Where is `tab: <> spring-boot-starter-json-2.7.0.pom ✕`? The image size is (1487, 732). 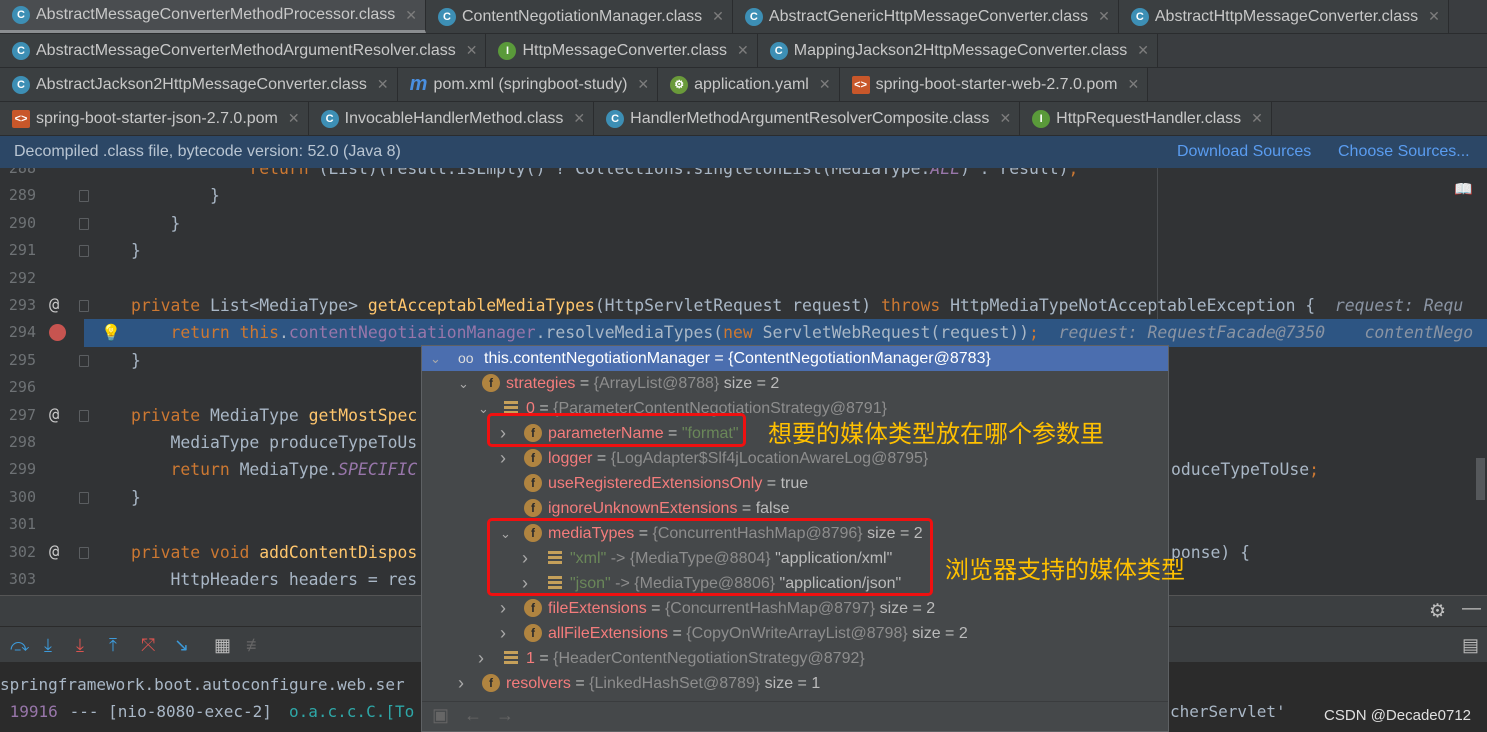 tab: <> spring-boot-starter-json-2.7.0.pom ✕ is located at coordinates (154, 118).